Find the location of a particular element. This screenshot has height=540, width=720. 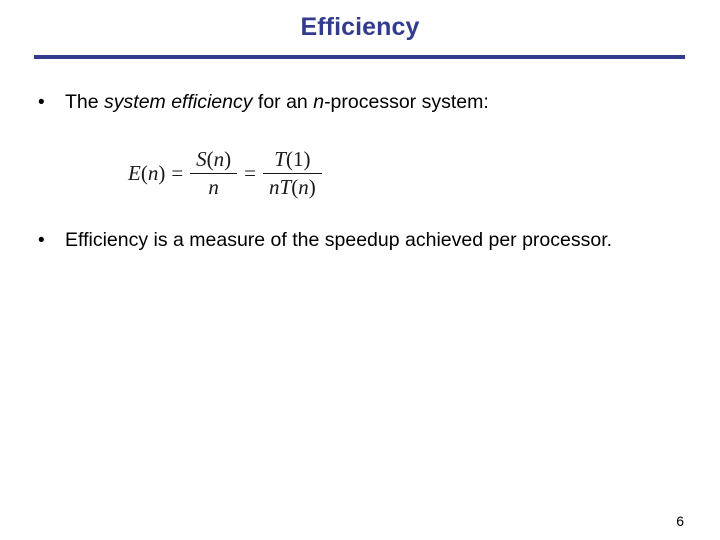

formula-fraction-2-denominator: nT(n) is located at coordinates (292, 187).